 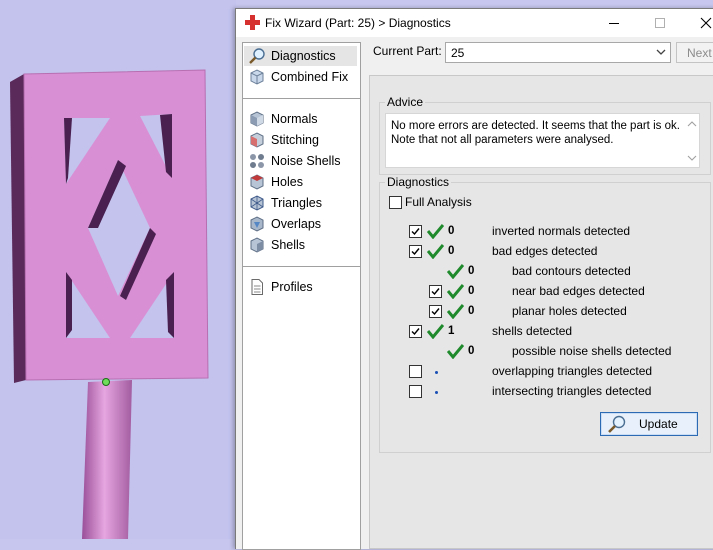 I want to click on nav-item-label: Combined Fix, so click(x=310, y=77).